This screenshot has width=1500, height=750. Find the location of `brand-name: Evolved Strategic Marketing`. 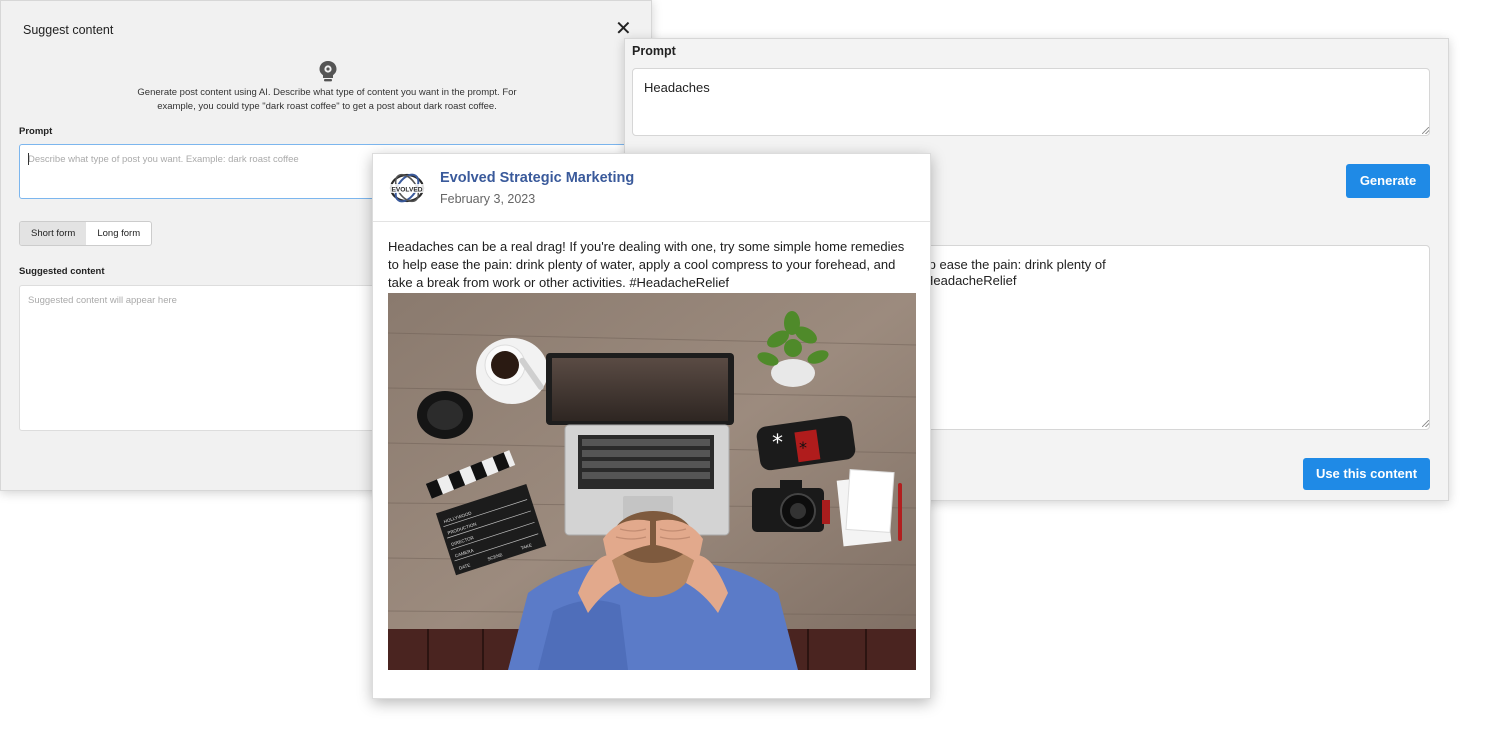

brand-name: Evolved Strategic Marketing is located at coordinates (537, 178).